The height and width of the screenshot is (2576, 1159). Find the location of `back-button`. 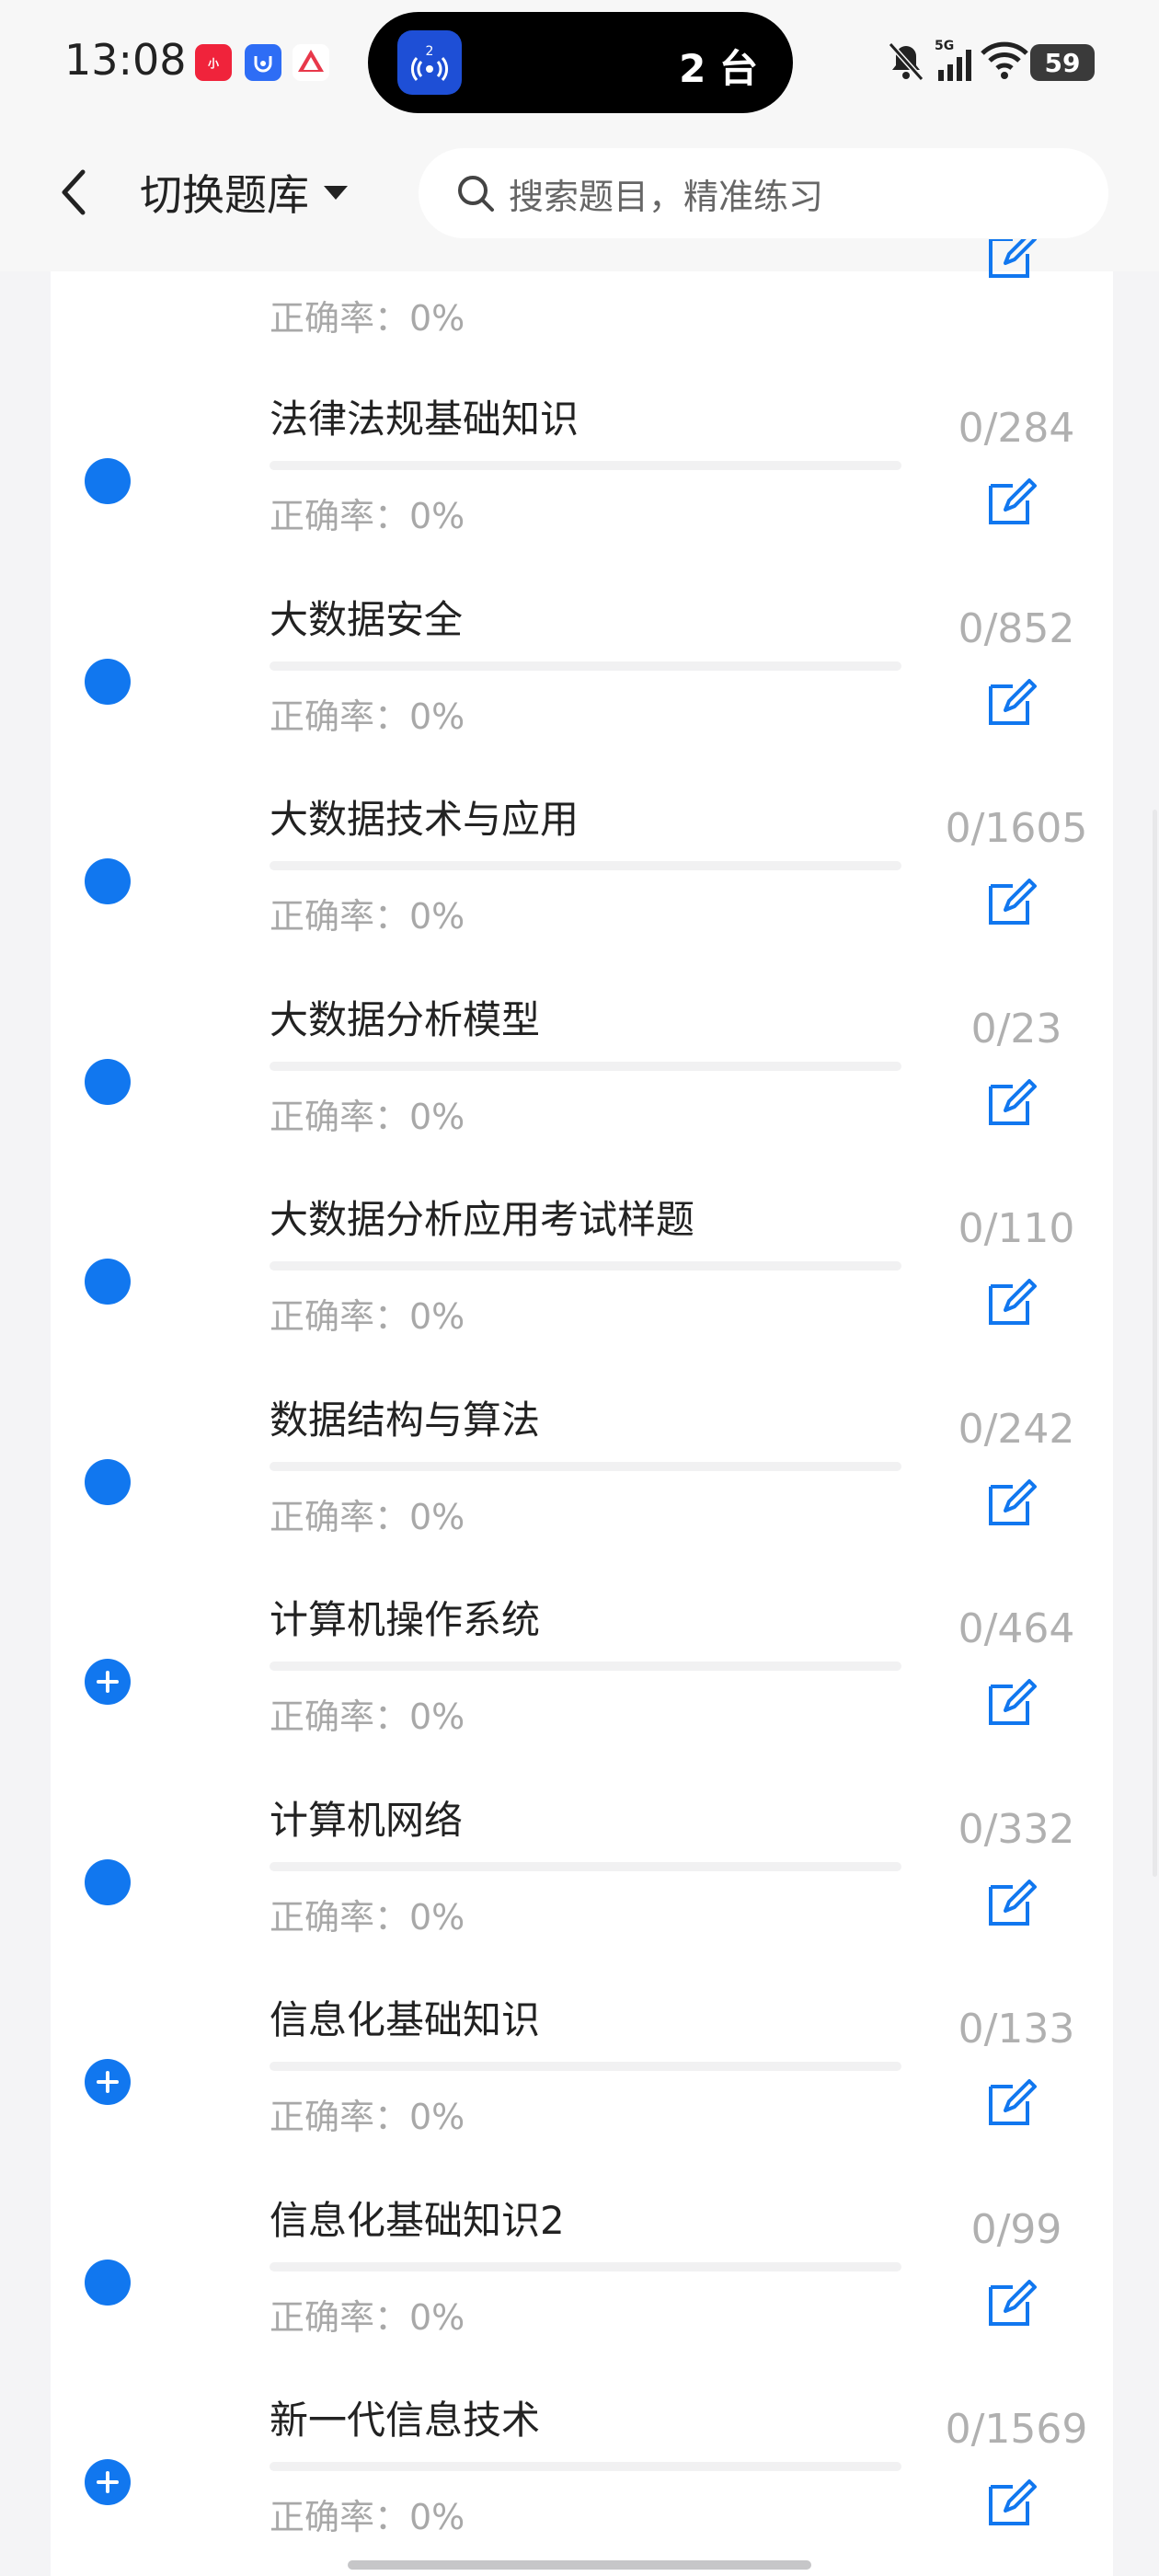

back-button is located at coordinates (73, 192).